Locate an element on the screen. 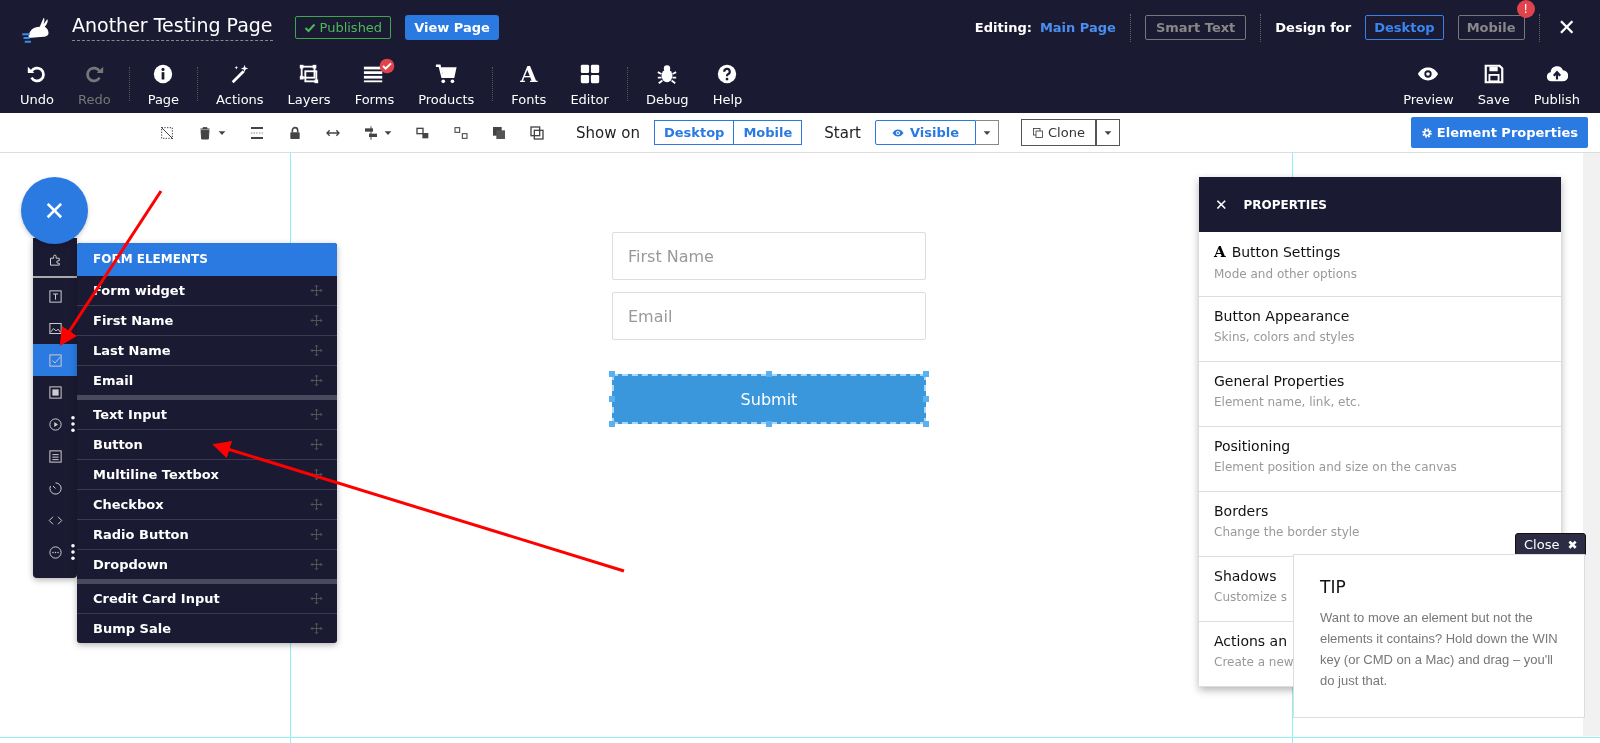 This screenshot has width=1600, height=743. bug-icon is located at coordinates (667, 73).